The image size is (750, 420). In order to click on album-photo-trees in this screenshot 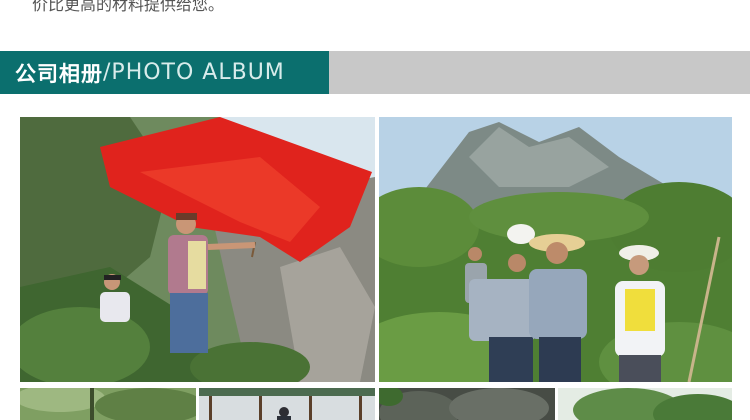, I will do `click(645, 404)`.